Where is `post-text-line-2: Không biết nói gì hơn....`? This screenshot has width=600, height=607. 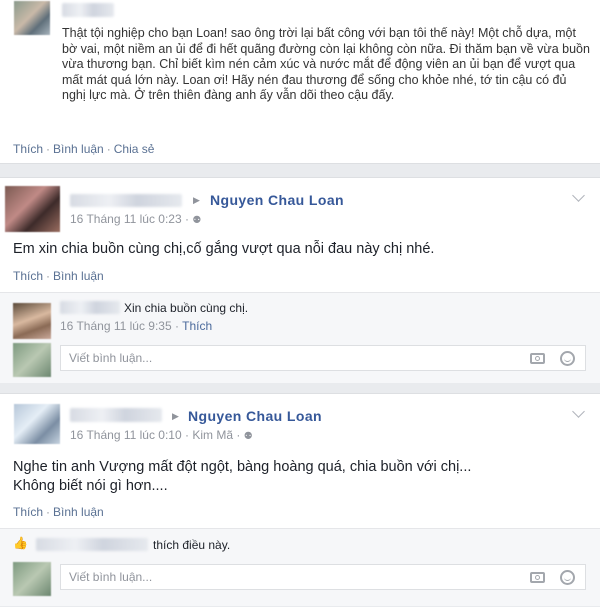
post-text-line-2: Không biết nói gì hơn.... is located at coordinates (90, 486).